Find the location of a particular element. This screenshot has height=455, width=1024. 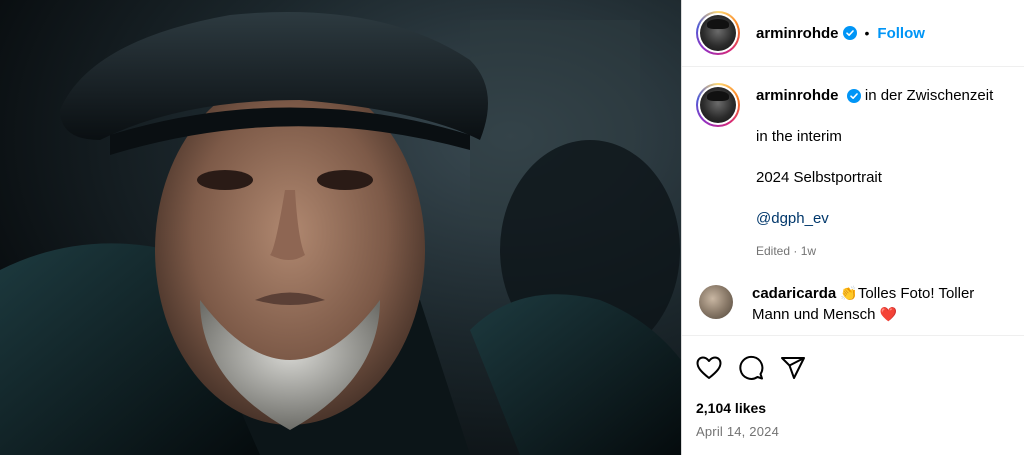

commenter-avatar is located at coordinates (716, 302).